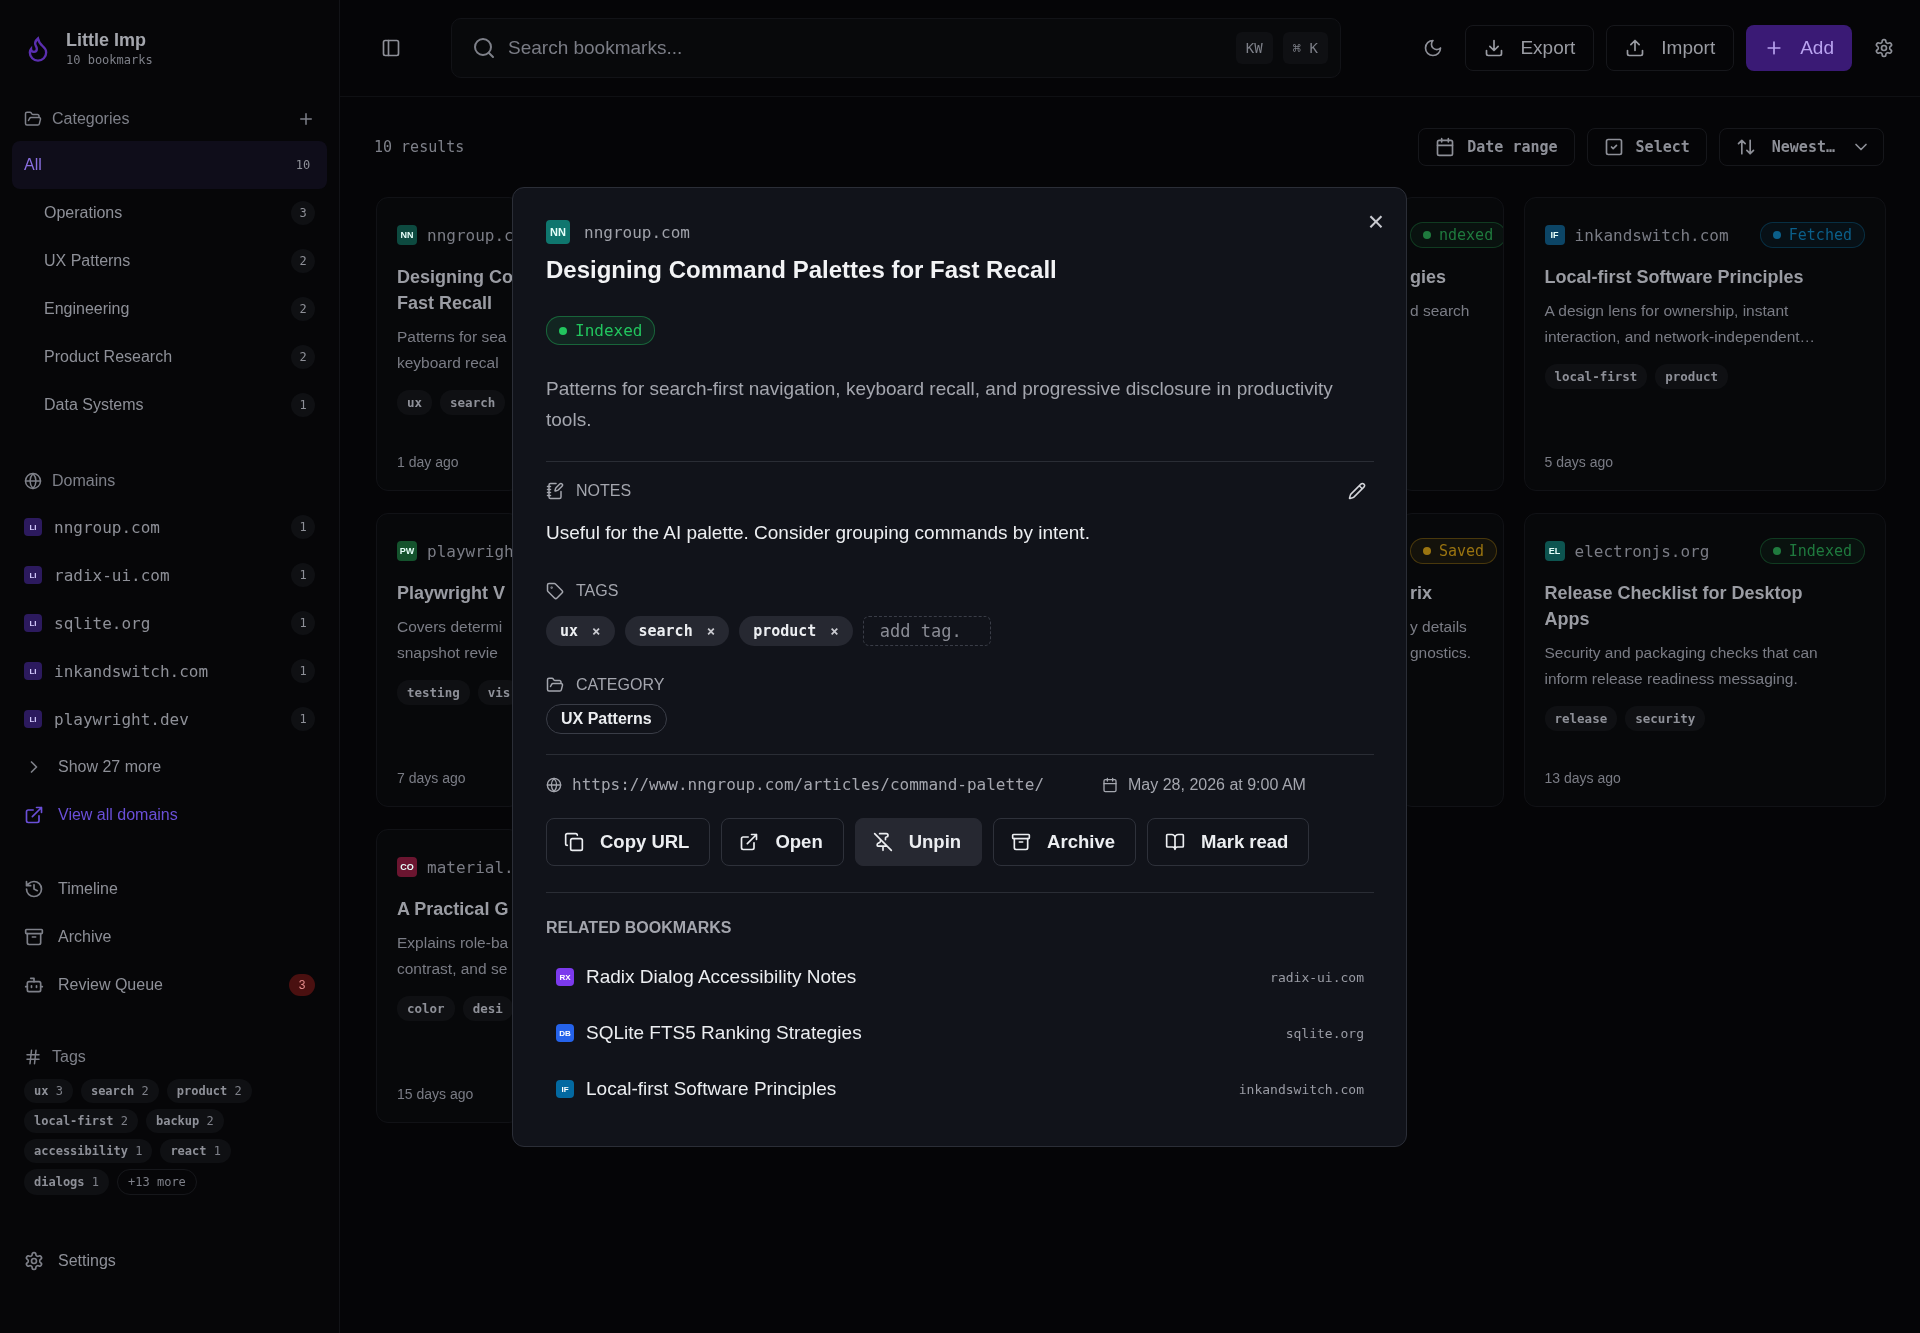 The height and width of the screenshot is (1333, 1920). Describe the element at coordinates (1884, 48) in the screenshot. I see `settings-icon` at that location.